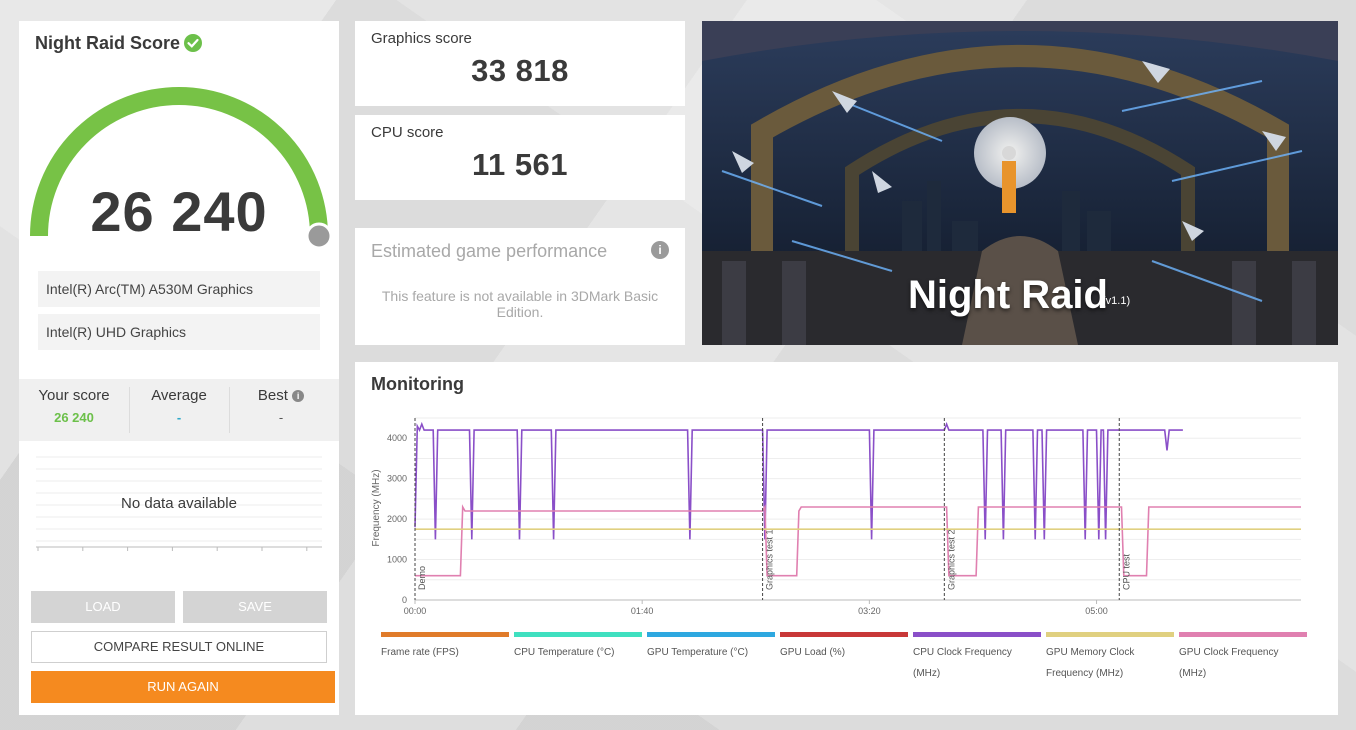  I want to click on legend-item: CPU Clock Frequency (MHz), so click(977, 658).